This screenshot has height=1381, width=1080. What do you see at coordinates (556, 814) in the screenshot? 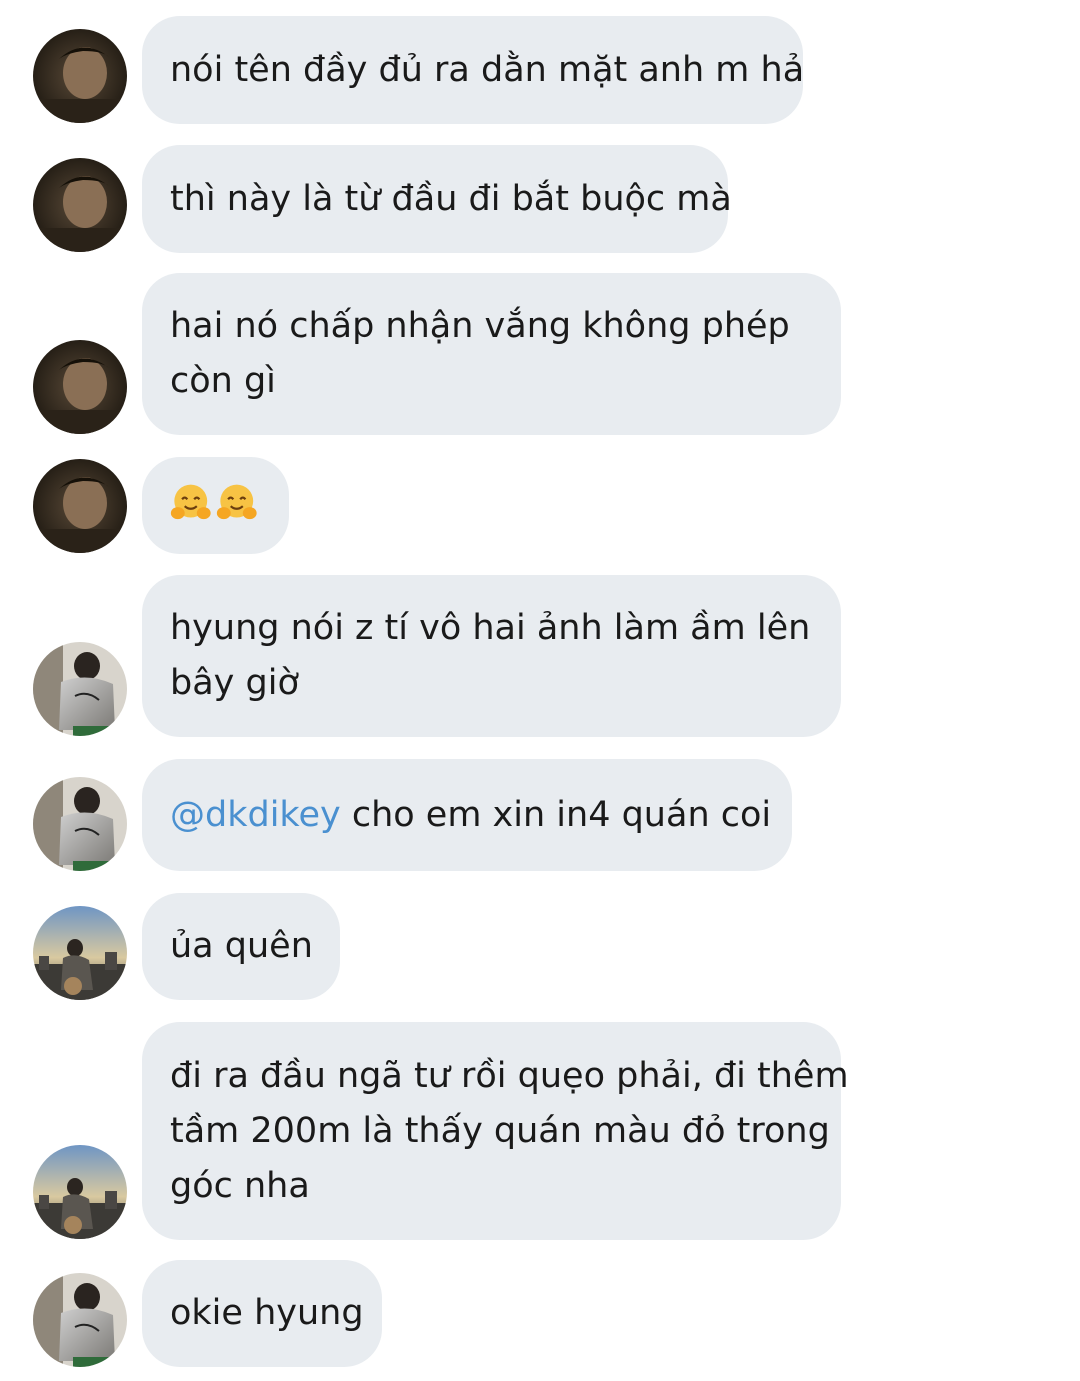
I see `message-text-after-mention: cho em xin in4 quán coi` at bounding box center [556, 814].